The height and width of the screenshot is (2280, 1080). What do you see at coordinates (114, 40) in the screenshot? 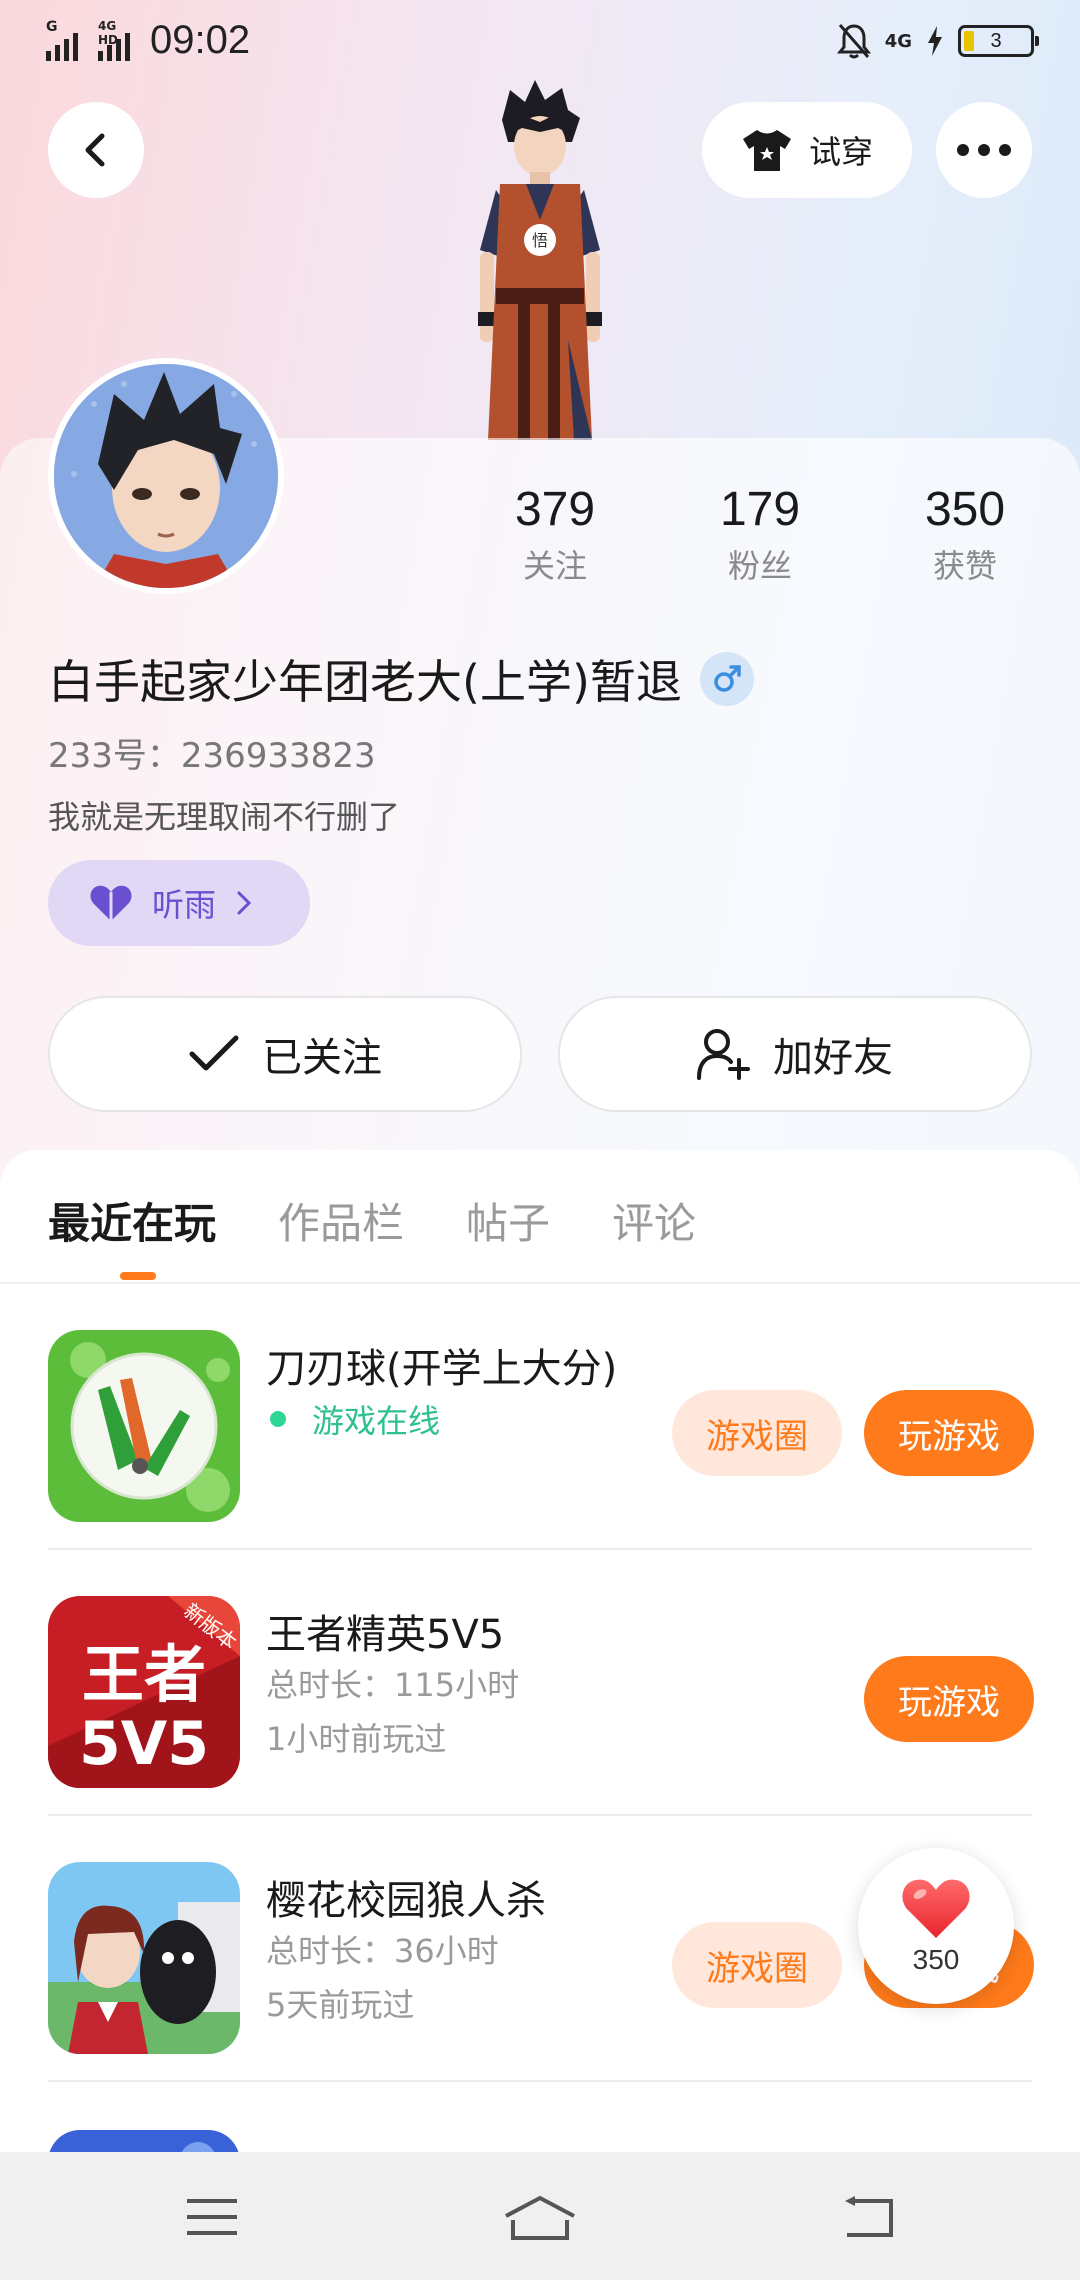
I see `signal-icon-2: 4G HD` at bounding box center [114, 40].